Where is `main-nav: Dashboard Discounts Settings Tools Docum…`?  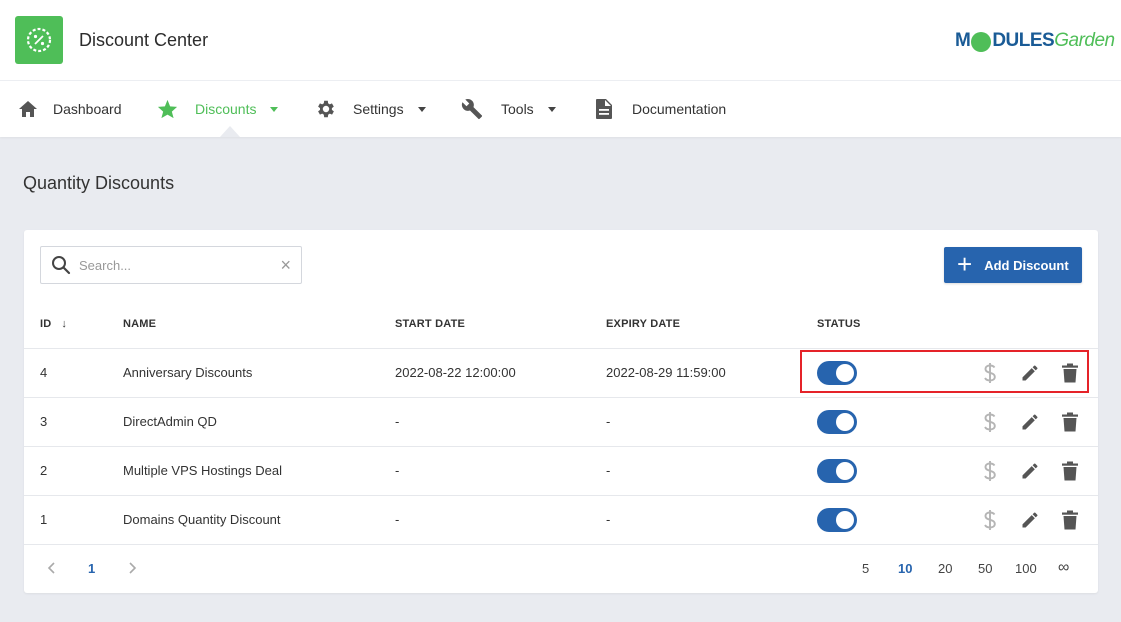
main-nav: Dashboard Discounts Settings Tools Docum… is located at coordinates (560, 109).